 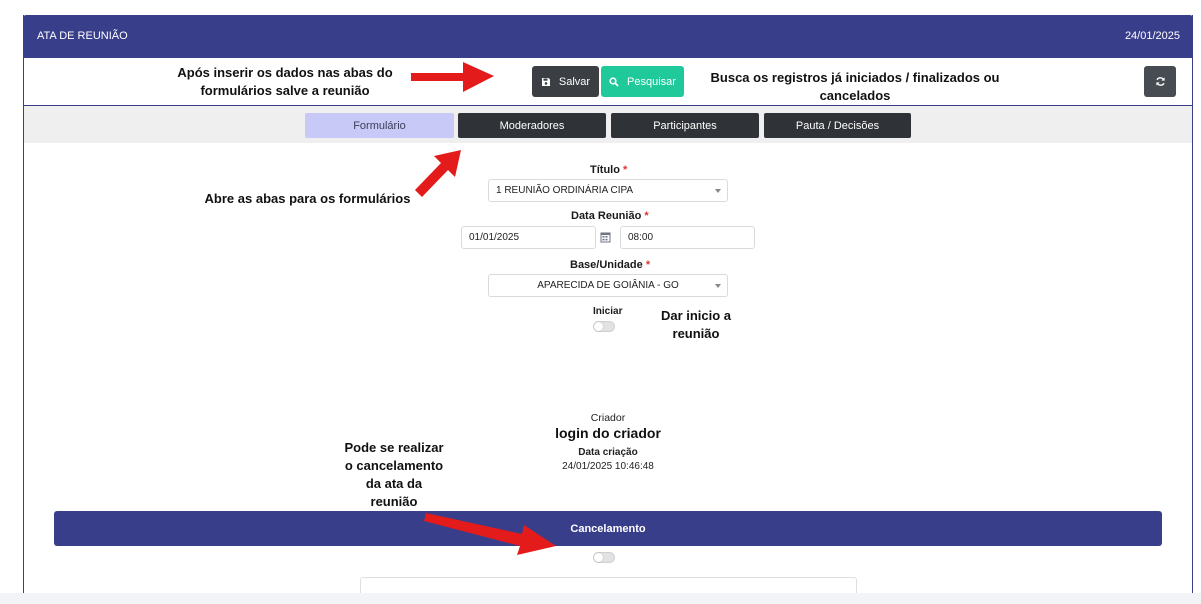 I want to click on arrow-to-cancel-toggle, so click(x=490, y=534).